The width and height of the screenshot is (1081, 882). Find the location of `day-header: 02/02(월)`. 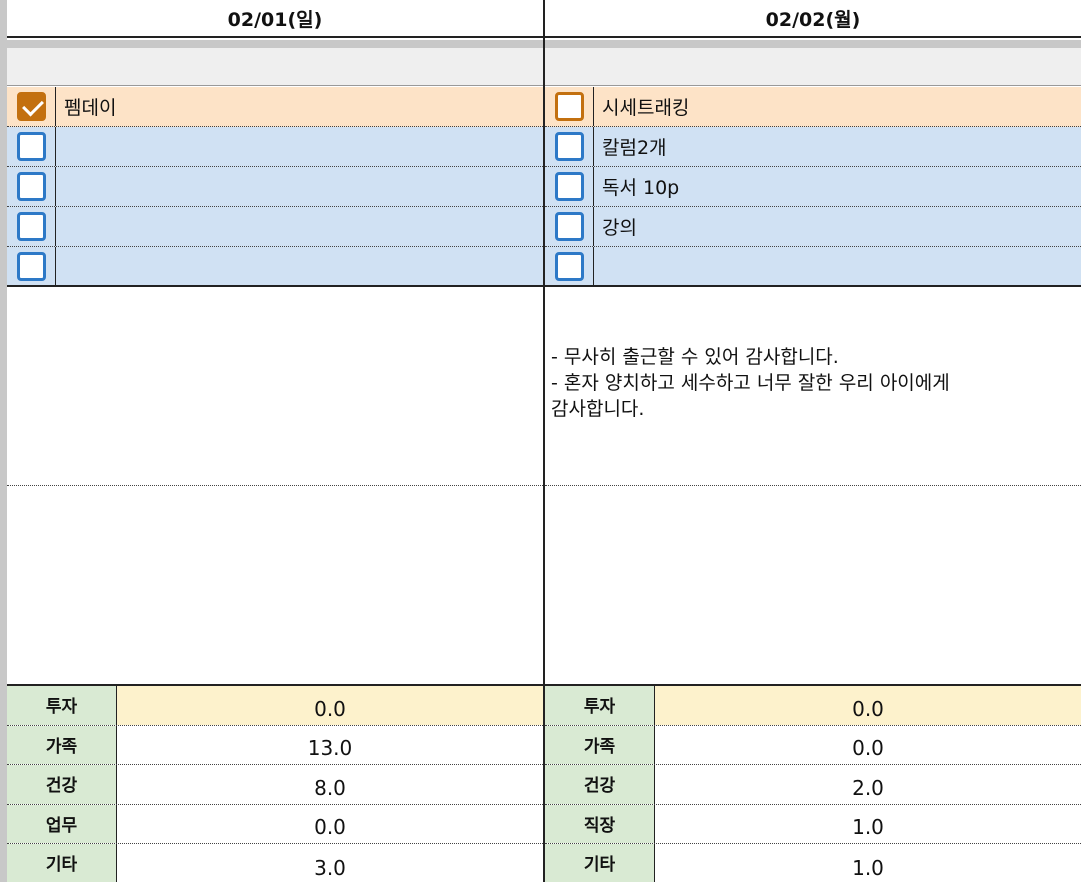

day-header: 02/02(월) is located at coordinates (813, 19).